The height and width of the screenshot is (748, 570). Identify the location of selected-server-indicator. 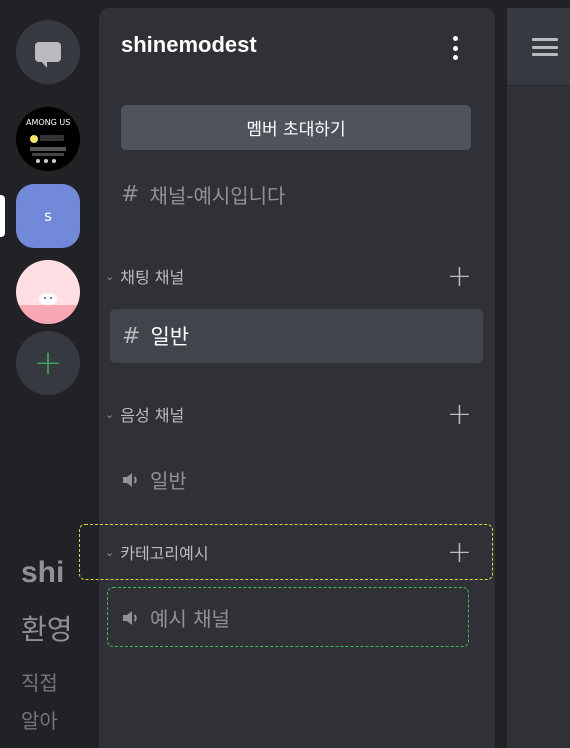
(2, 216).